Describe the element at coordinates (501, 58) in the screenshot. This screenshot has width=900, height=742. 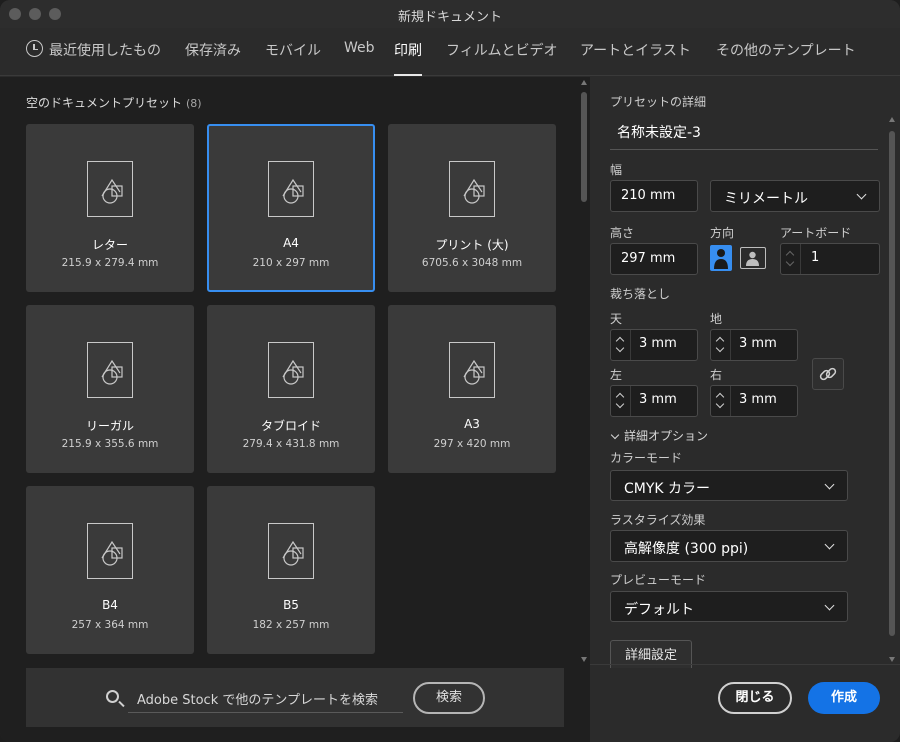
I see `tab-film-video: フィルムとビデオ` at that location.